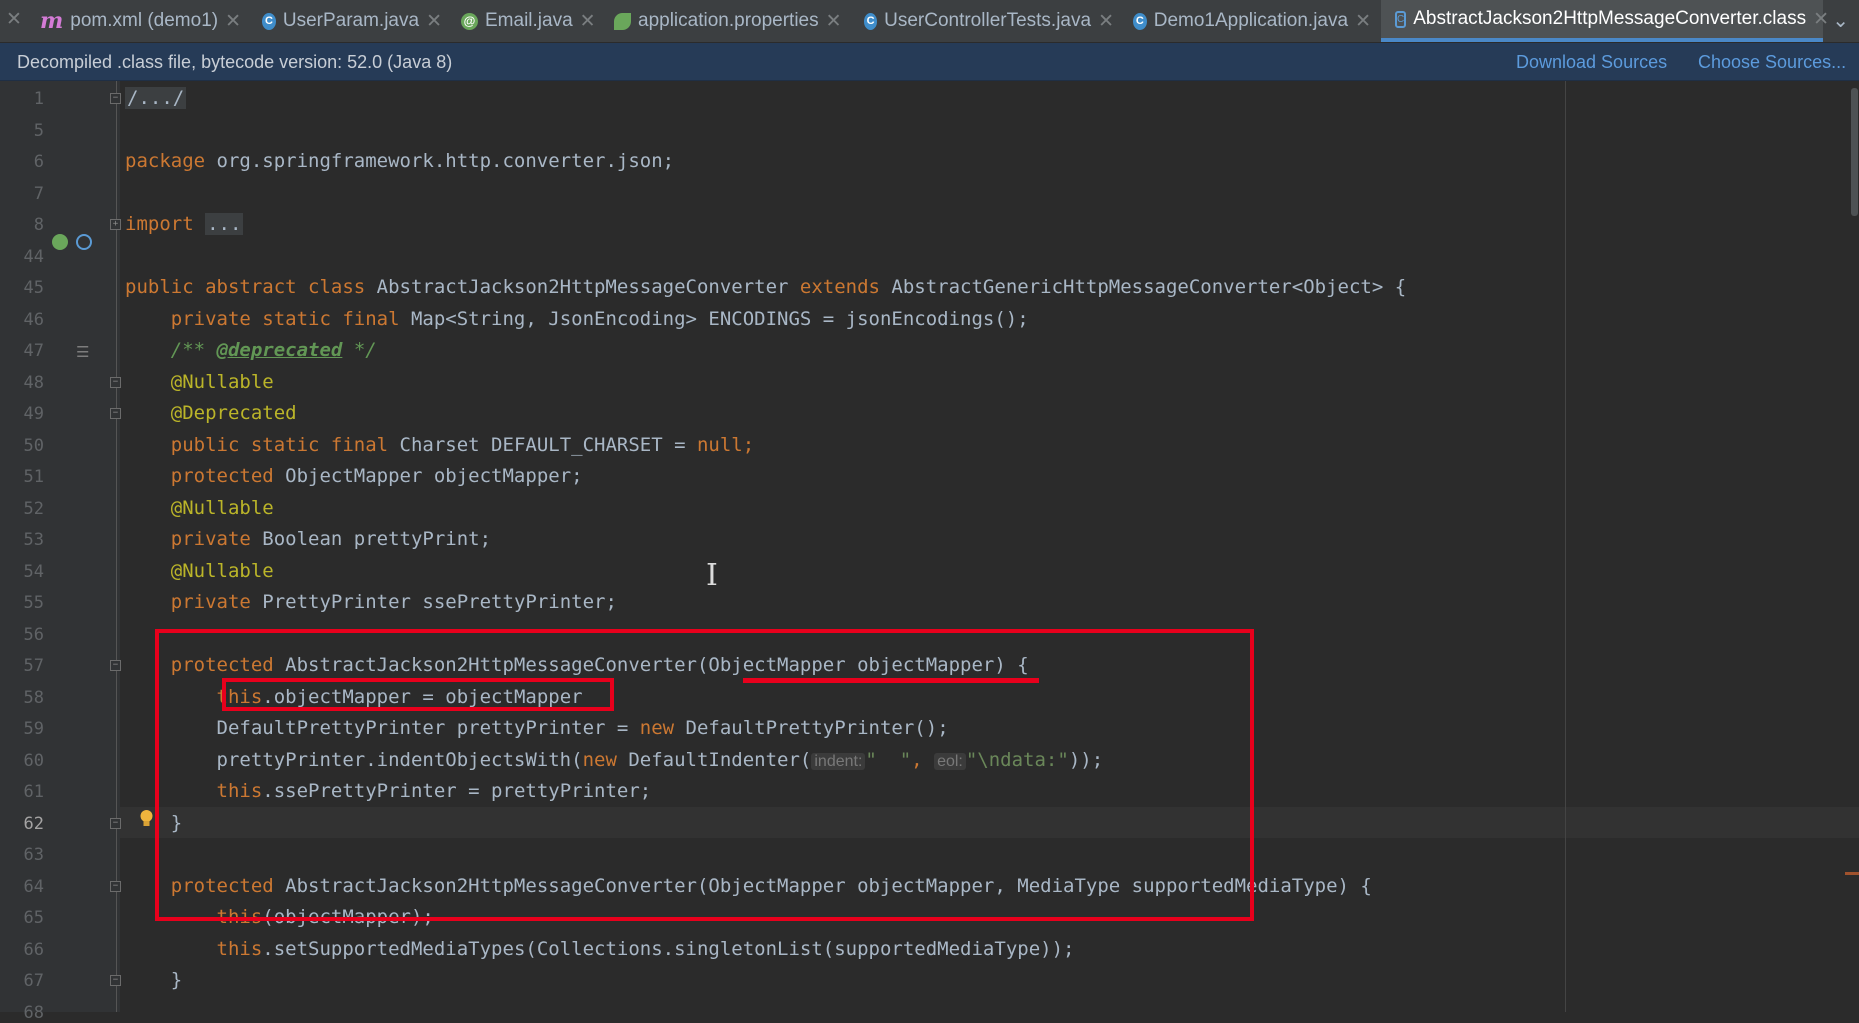 The image size is (1859, 1023). Describe the element at coordinates (144, 20) in the screenshot. I see `tab-label: pom.xml (demo1)` at that location.